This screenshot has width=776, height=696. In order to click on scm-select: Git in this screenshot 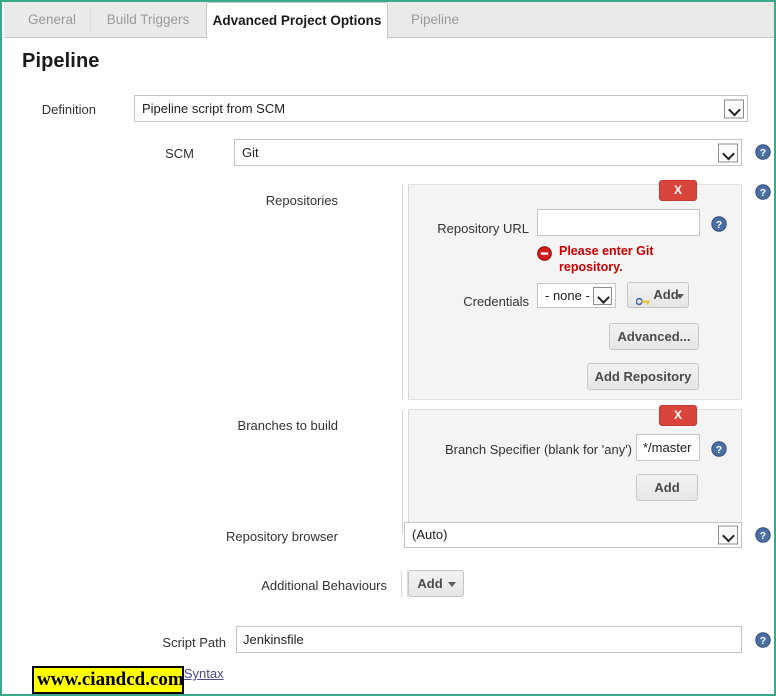, I will do `click(488, 152)`.